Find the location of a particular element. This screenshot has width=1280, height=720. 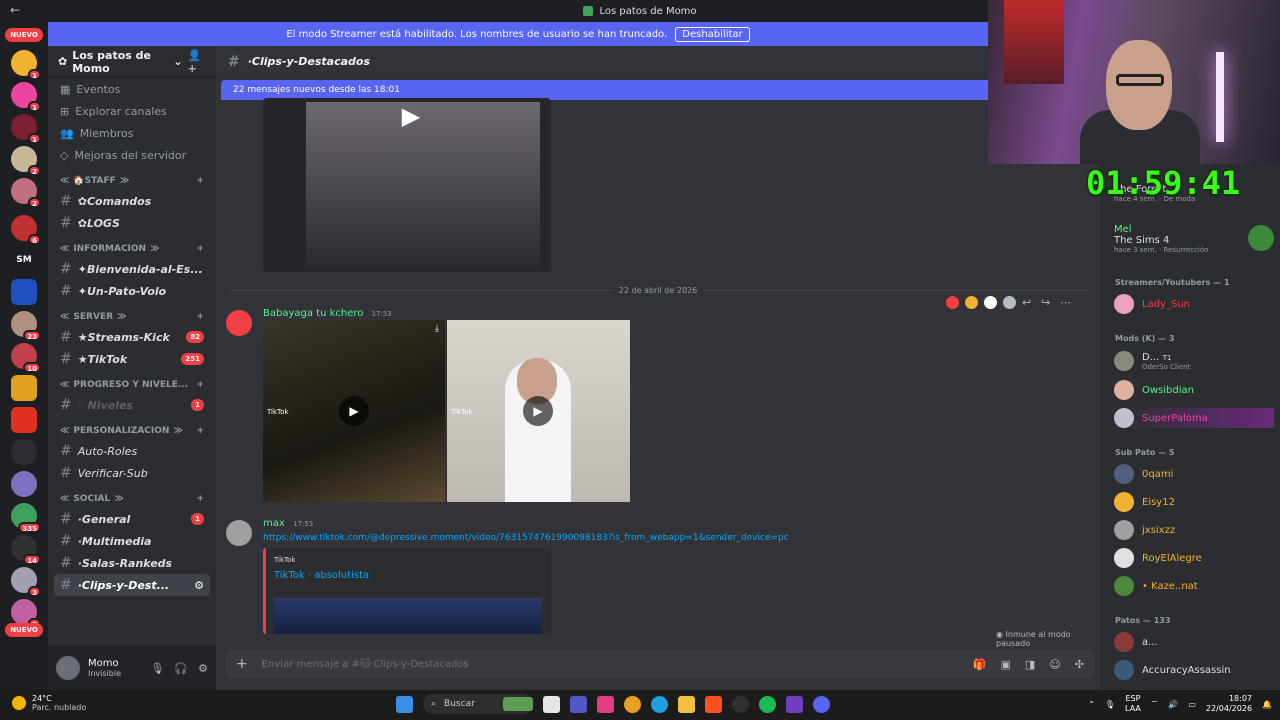

member: • Kaze..nat is located at coordinates (1156, 586).